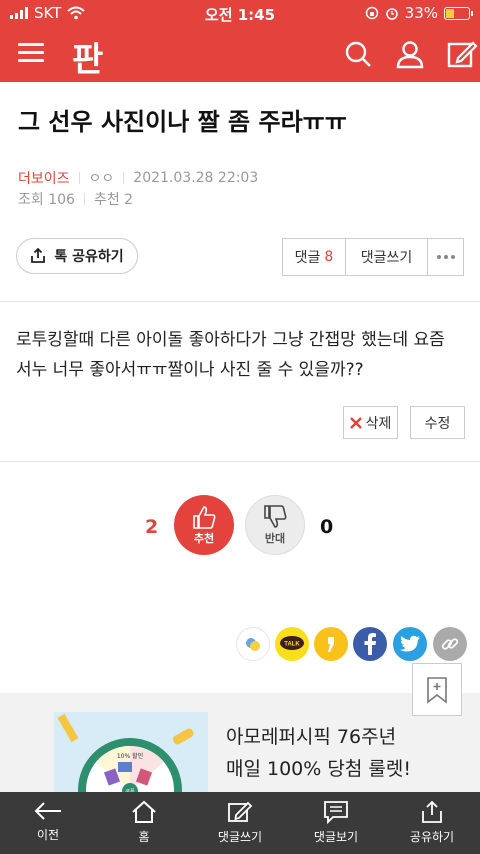 The height and width of the screenshot is (854, 480). What do you see at coordinates (371, 13) in the screenshot?
I see `lock-rotation-icon` at bounding box center [371, 13].